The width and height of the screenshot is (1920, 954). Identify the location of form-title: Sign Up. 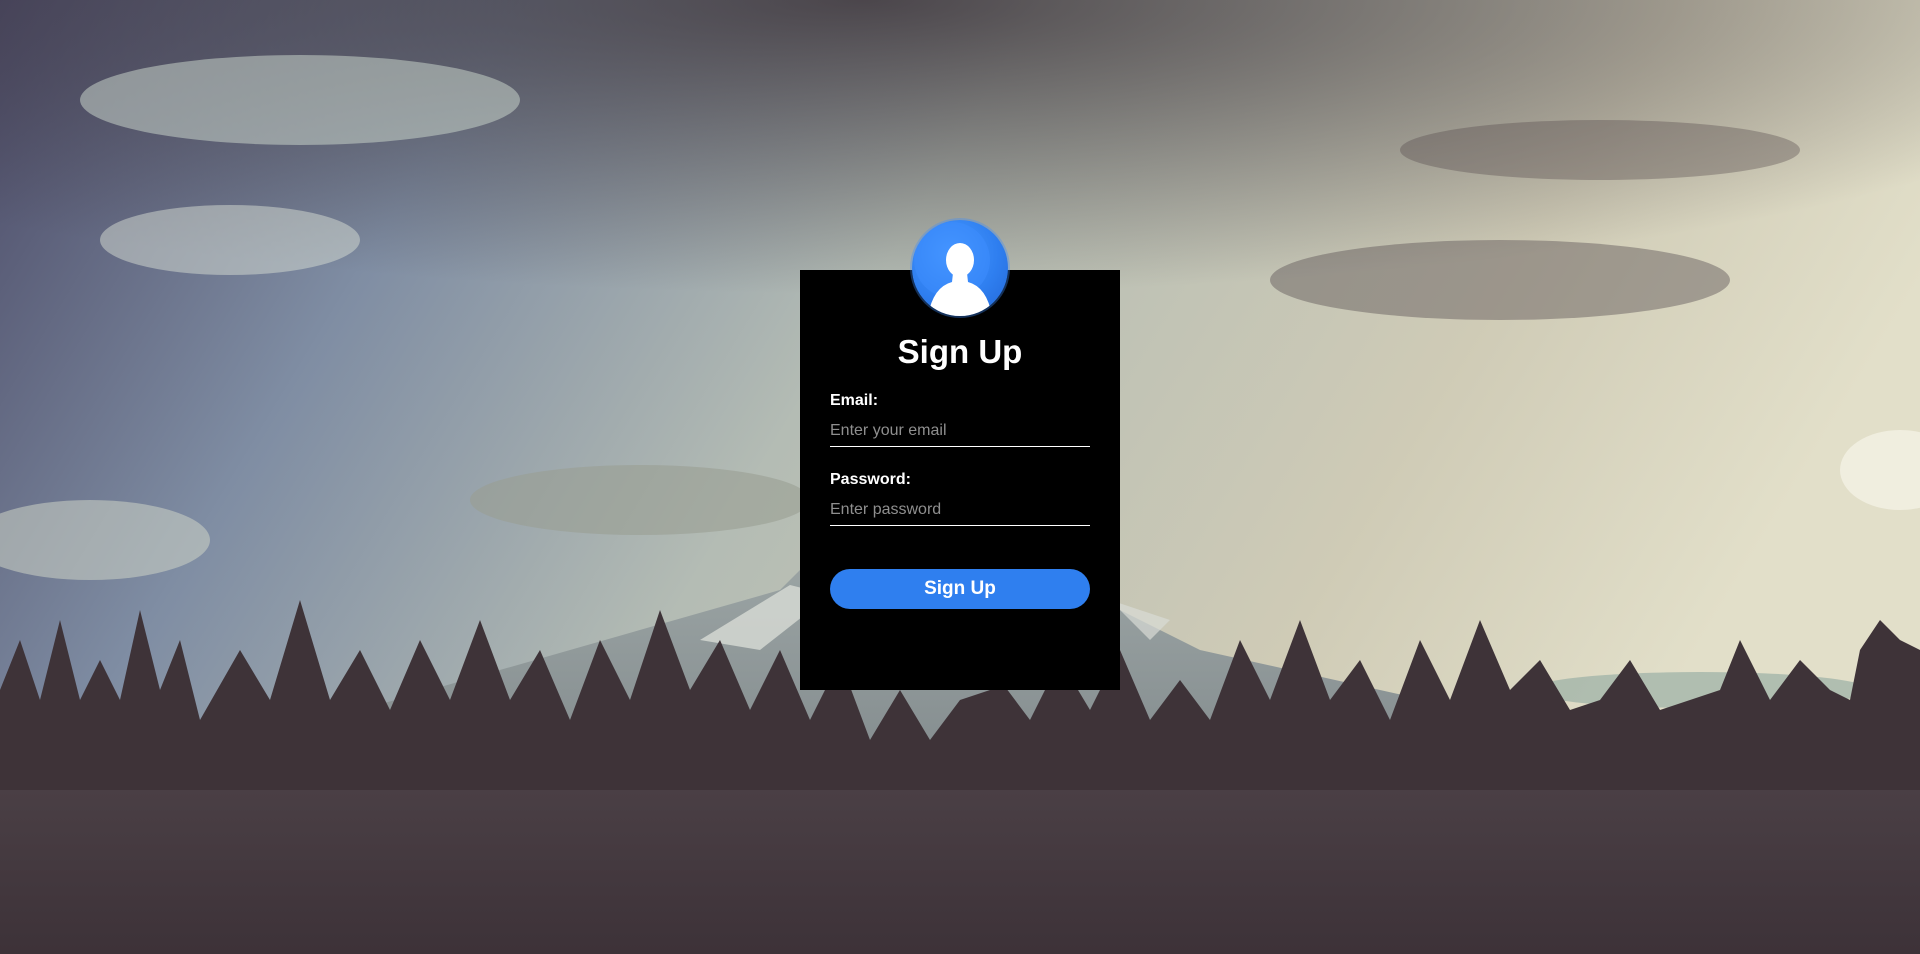
(960, 351).